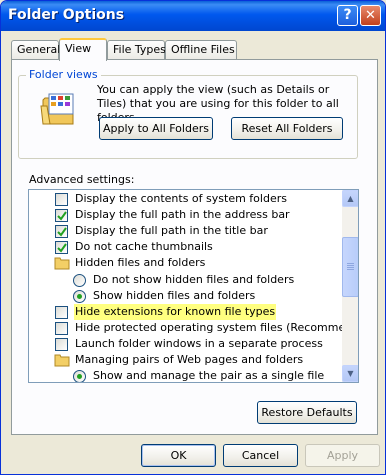 This screenshot has width=386, height=475. Describe the element at coordinates (182, 215) in the screenshot. I see `settings-option-label: Display the full path in the address bar` at that location.